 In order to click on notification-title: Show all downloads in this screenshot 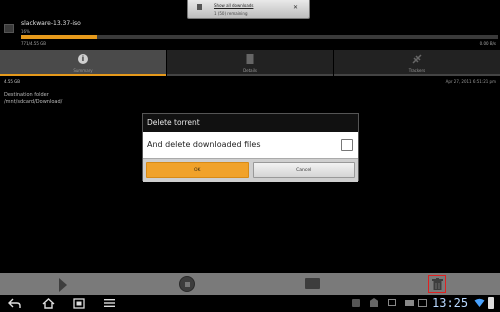, I will do `click(233, 5)`.